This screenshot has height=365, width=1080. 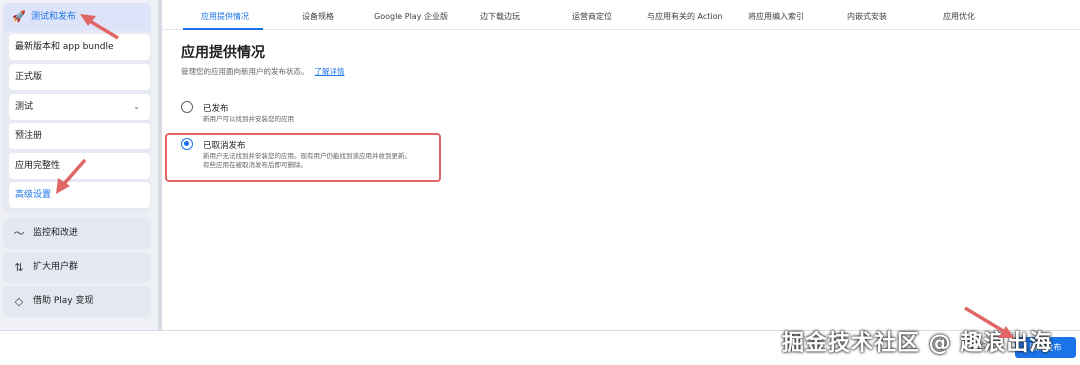 I want to click on sidebar-item-app-integrity: 应用完整性, so click(x=79, y=166).